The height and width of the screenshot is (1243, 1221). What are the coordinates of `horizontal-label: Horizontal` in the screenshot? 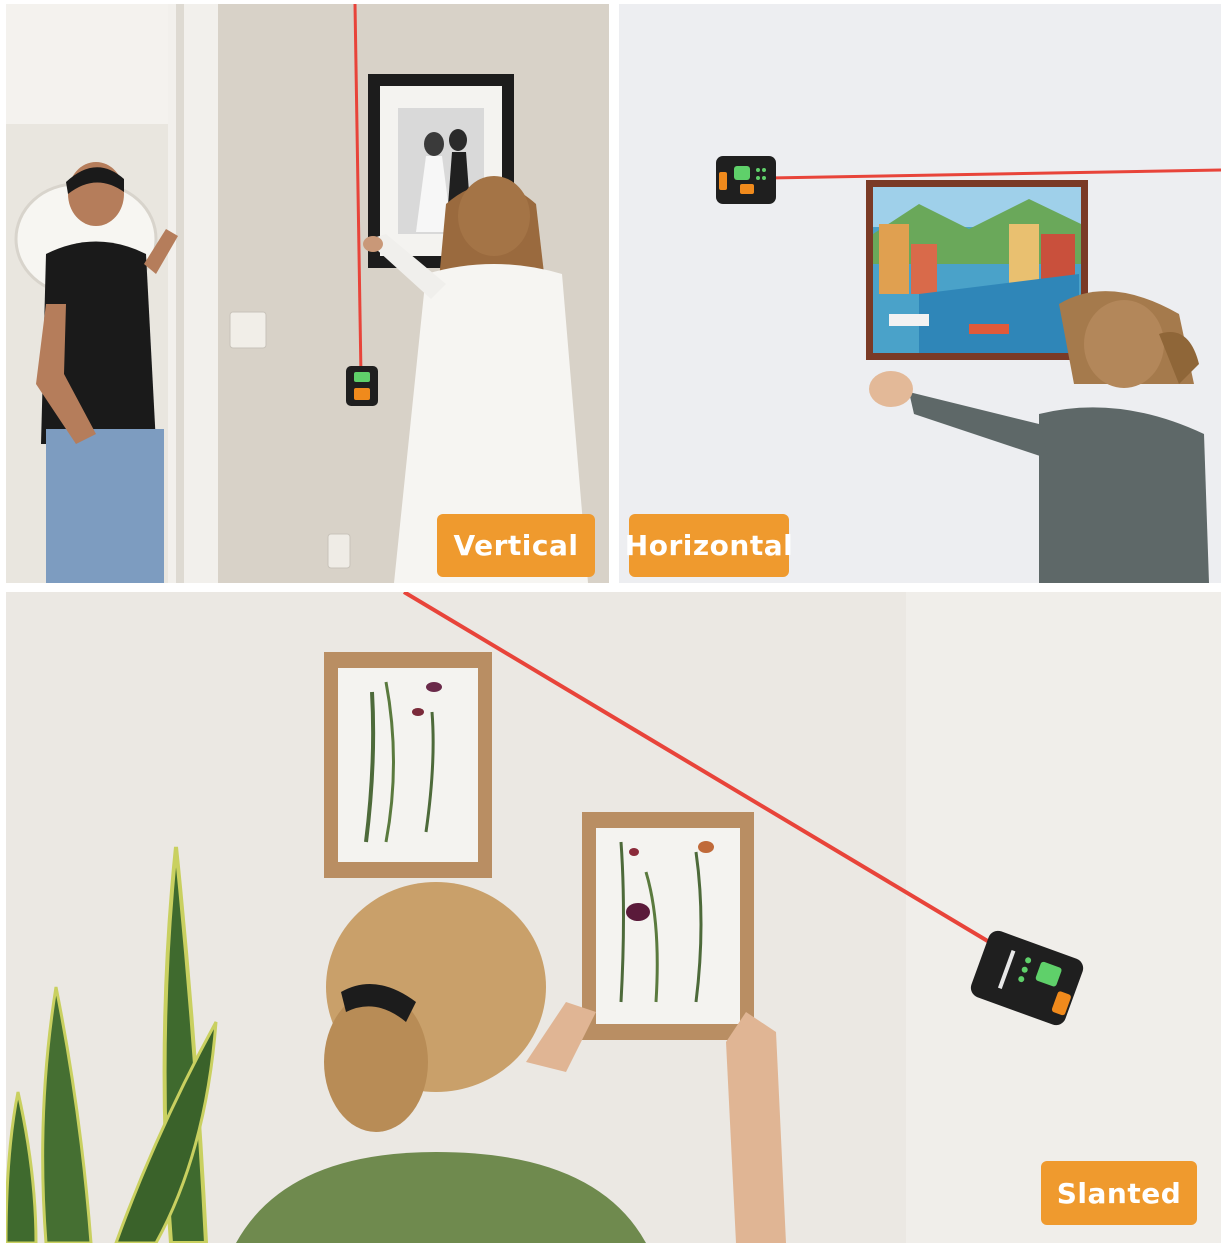 It's located at (709, 545).